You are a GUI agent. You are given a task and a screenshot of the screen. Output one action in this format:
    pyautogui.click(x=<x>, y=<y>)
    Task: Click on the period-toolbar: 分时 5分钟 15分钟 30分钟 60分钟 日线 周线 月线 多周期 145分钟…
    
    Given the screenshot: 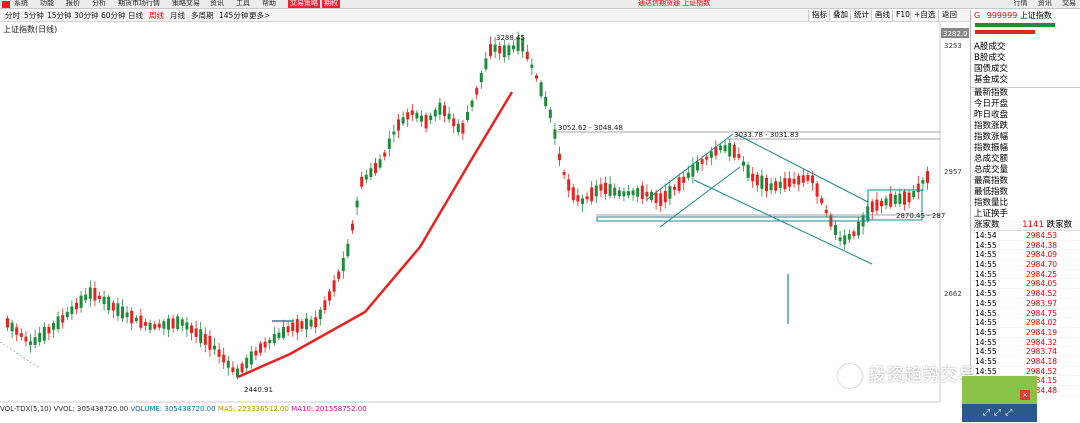 What is the action you would take?
    pyautogui.click(x=485, y=16)
    